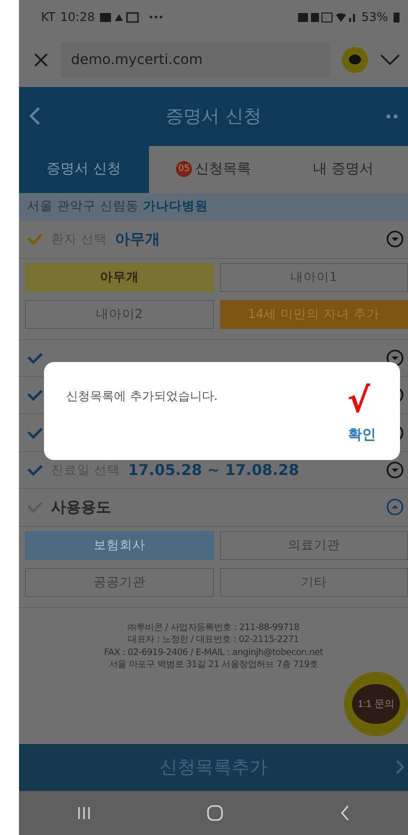  Describe the element at coordinates (374, 17) in the screenshot. I see `battery-text: 53%` at that location.